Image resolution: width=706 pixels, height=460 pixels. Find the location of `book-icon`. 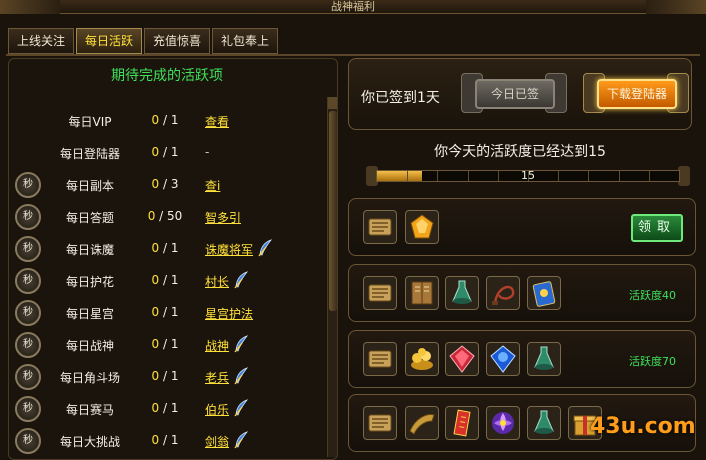

book-icon is located at coordinates (422, 293).